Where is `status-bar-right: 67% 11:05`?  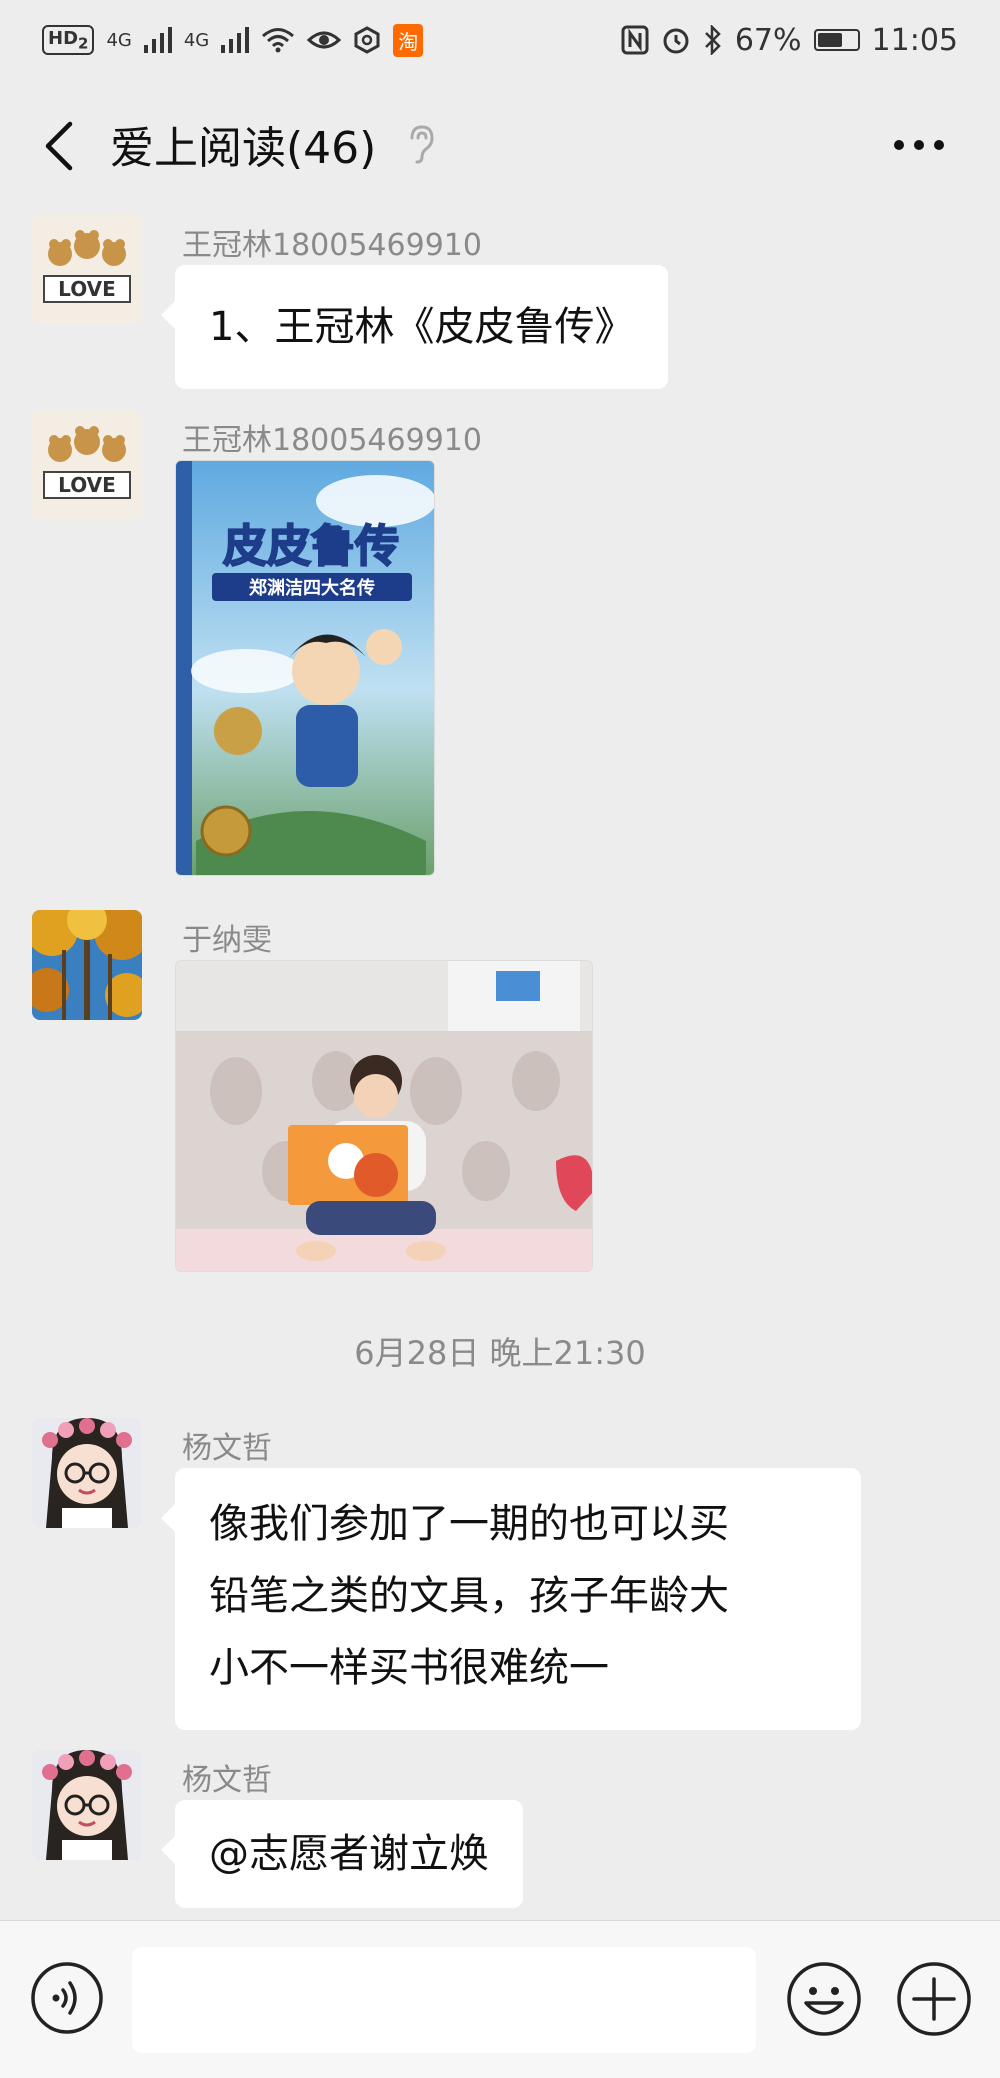 status-bar-right: 67% 11:05 is located at coordinates (789, 40).